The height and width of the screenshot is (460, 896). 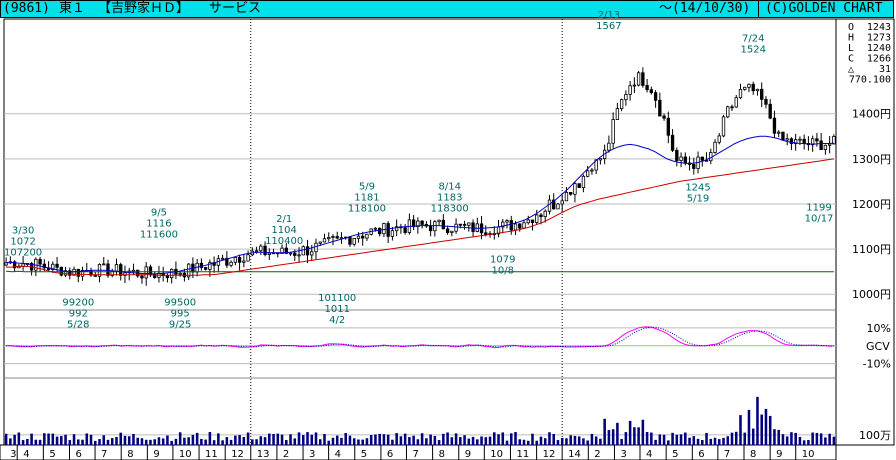 I want to click on price-annotation: 101100, so click(x=337, y=298).